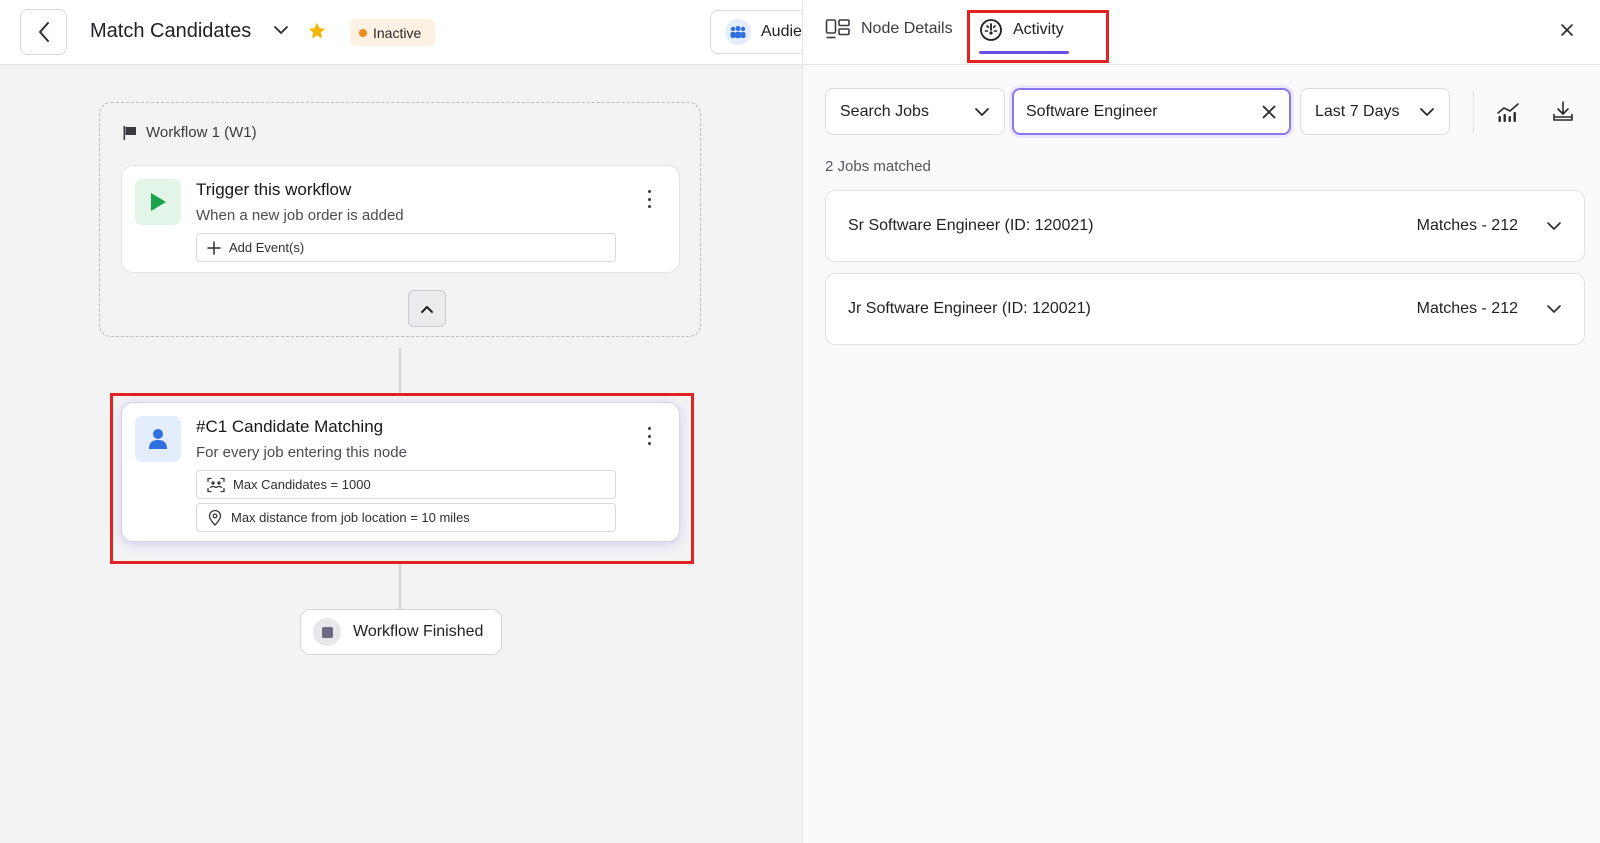  I want to click on job-filter-dropdown: Search Jobs, so click(915, 111).